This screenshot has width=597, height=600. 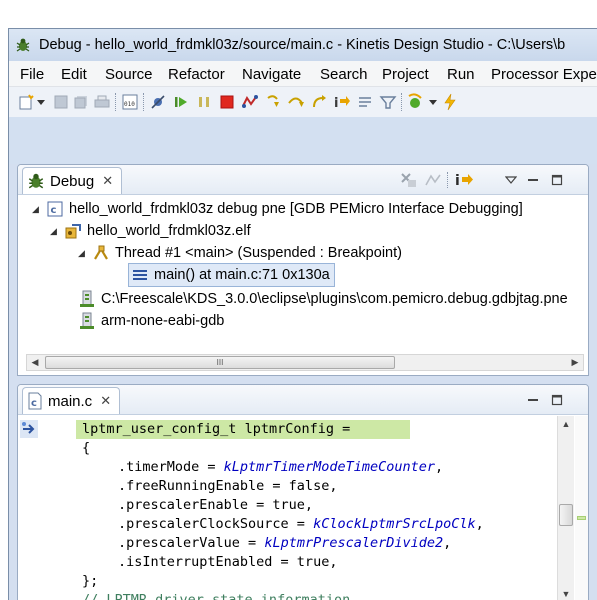 What do you see at coordinates (73, 231) in the screenshot?
I see `debug-target-icon` at bounding box center [73, 231].